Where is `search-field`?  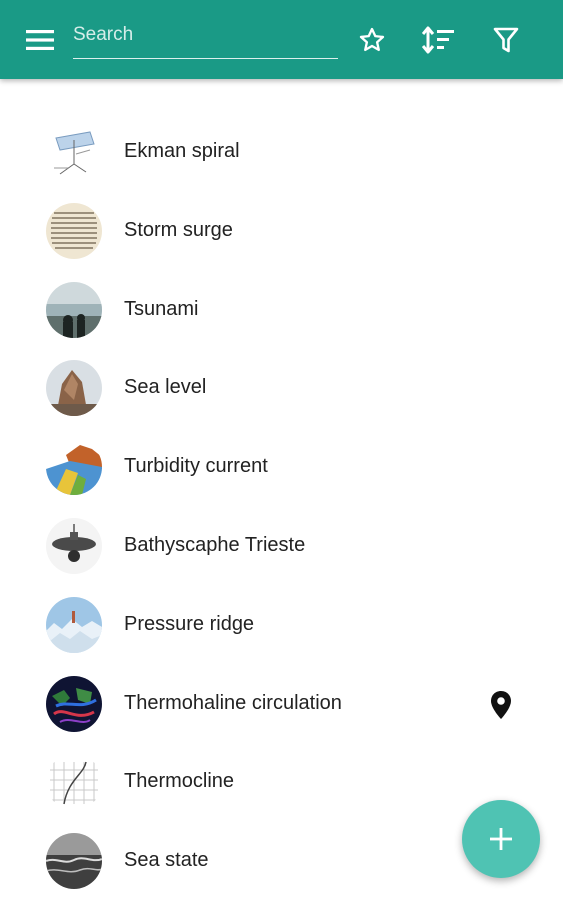
search-field is located at coordinates (205, 38).